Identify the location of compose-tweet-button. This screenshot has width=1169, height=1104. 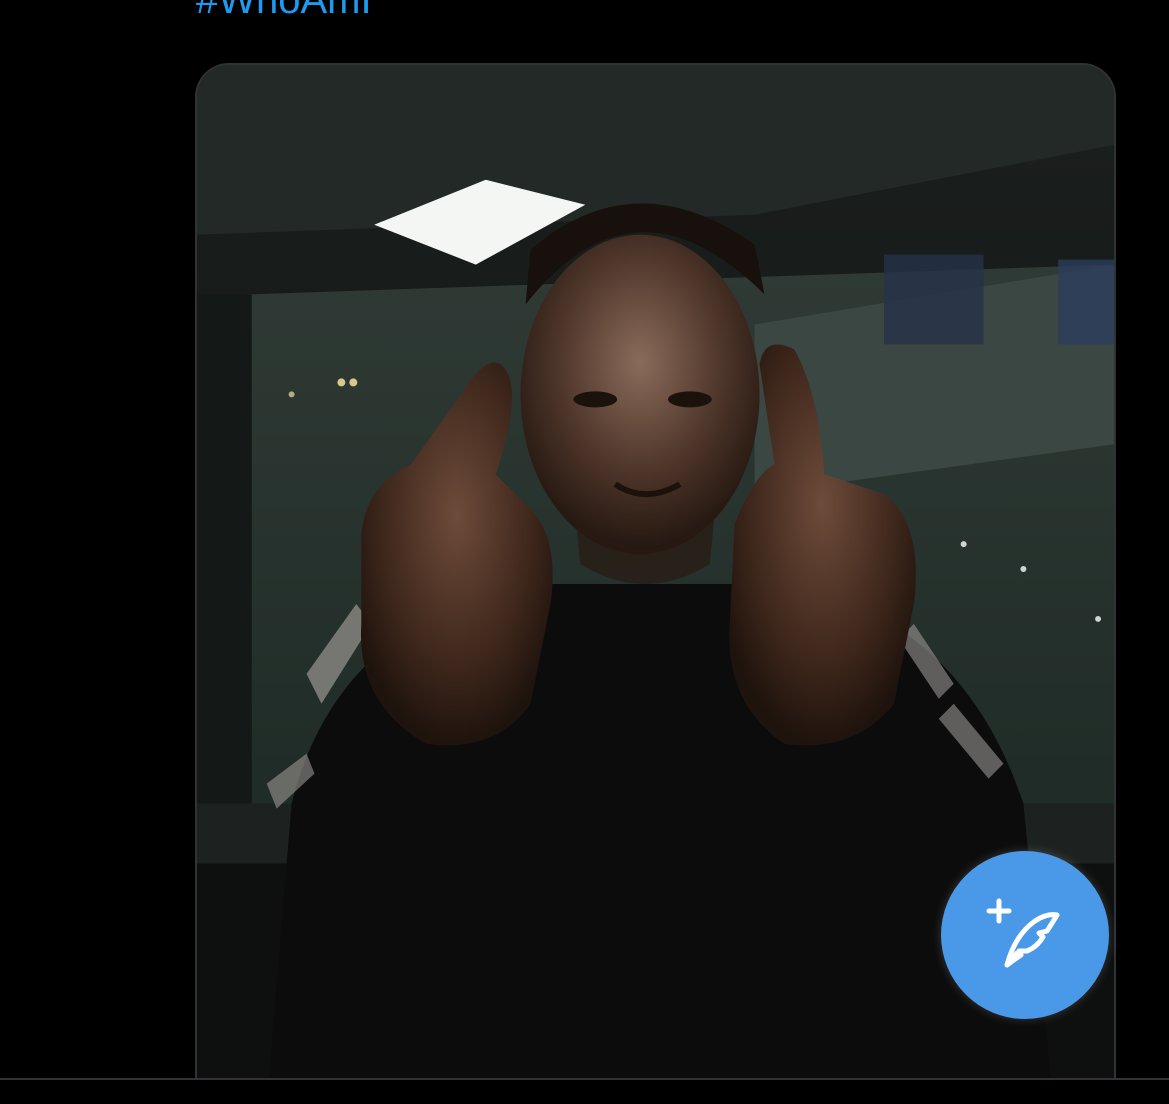
(1025, 935).